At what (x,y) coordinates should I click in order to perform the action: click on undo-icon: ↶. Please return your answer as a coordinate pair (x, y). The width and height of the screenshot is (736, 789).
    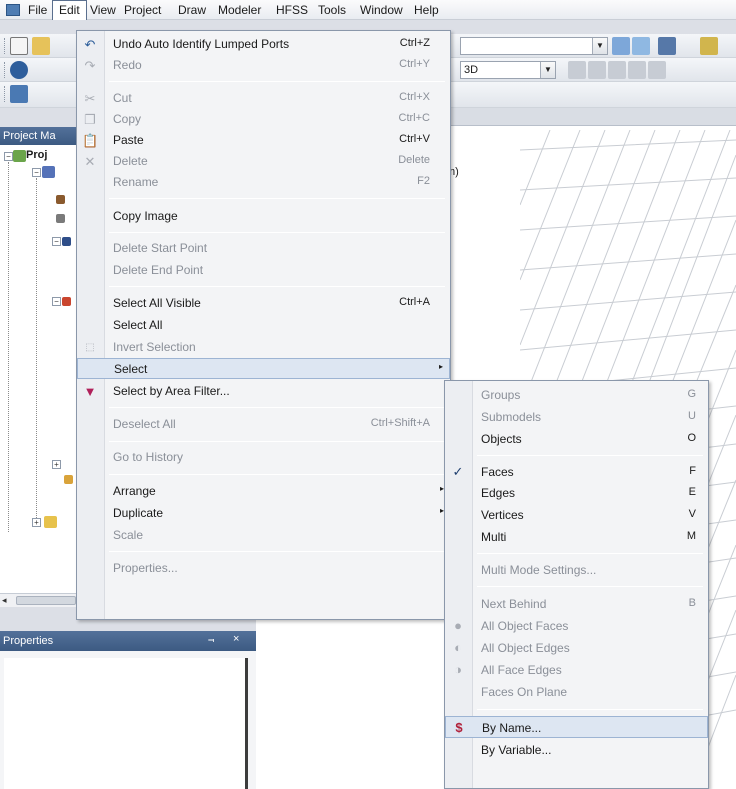
    Looking at the image, I should click on (90, 44).